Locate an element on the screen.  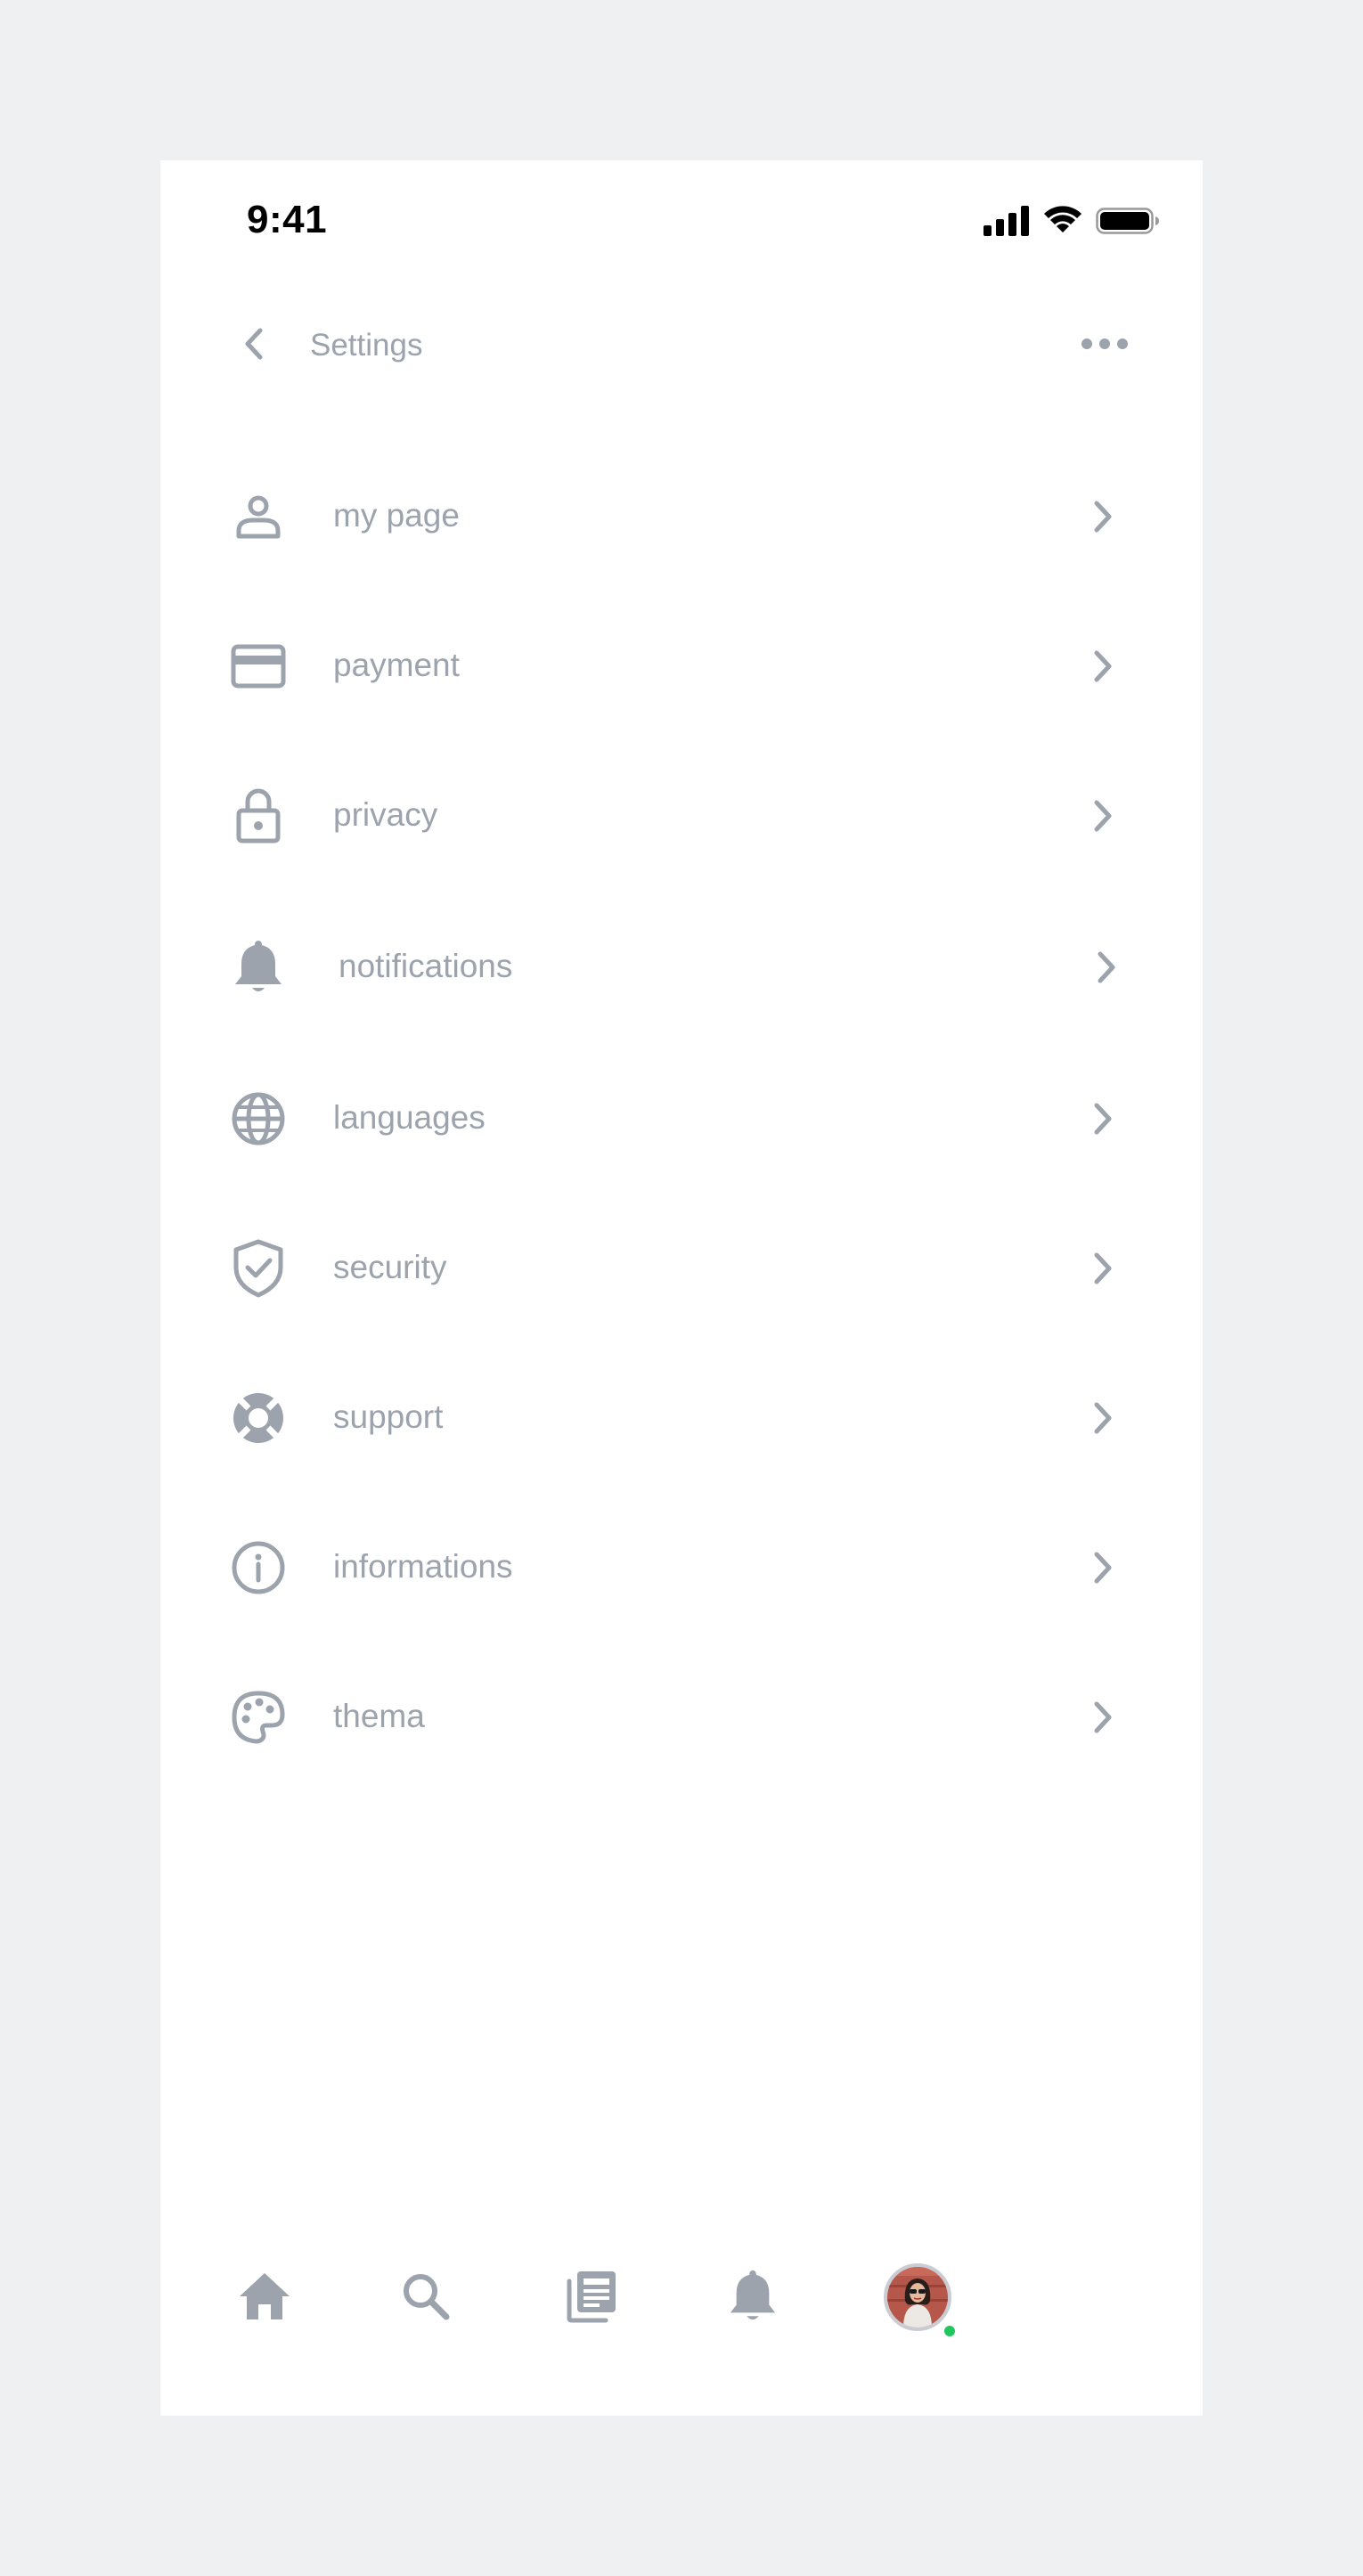
battery-icon is located at coordinates (1128, 223).